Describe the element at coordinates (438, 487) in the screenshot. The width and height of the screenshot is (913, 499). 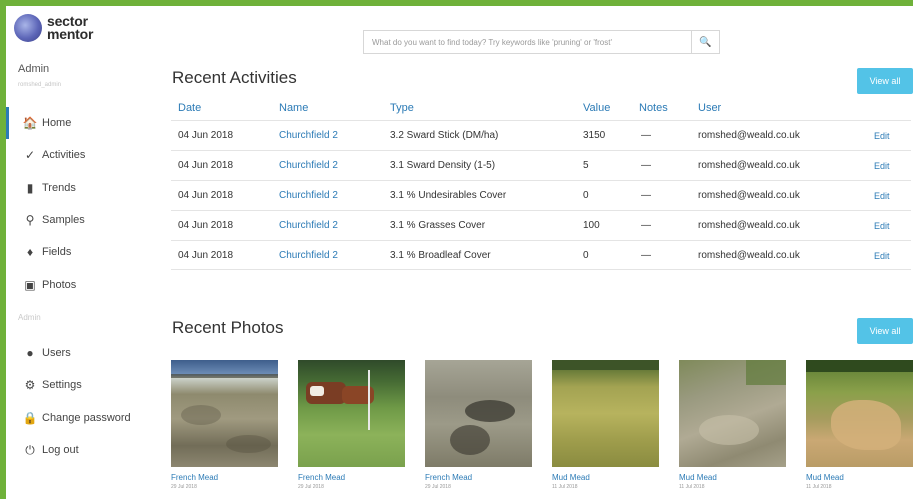
I see `photo-date: 29 Jul 2018` at that location.